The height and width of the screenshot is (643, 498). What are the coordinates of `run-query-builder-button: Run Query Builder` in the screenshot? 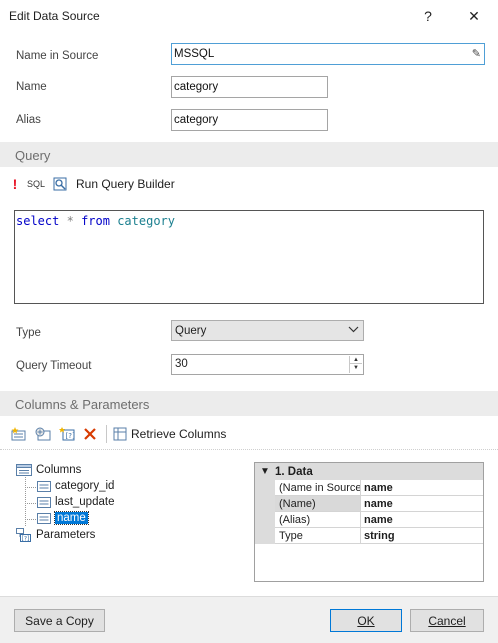 It's located at (125, 184).